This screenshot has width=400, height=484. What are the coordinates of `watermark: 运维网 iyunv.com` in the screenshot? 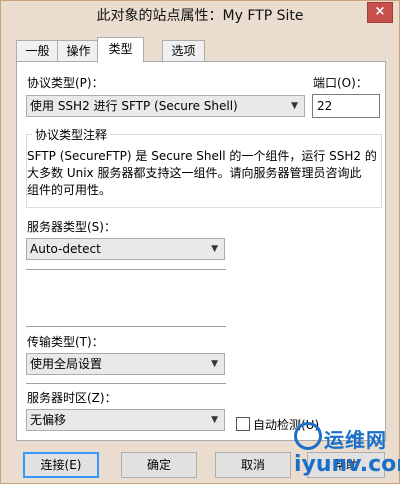 It's located at (346, 453).